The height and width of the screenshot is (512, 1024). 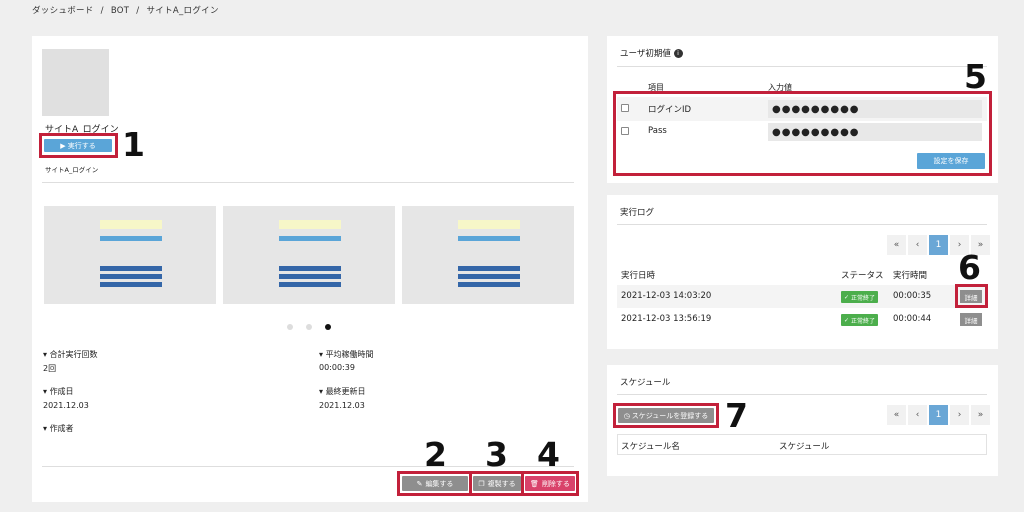 What do you see at coordinates (666, 319) in the screenshot?
I see `row-date: 2021-12-03 13:56:19` at bounding box center [666, 319].